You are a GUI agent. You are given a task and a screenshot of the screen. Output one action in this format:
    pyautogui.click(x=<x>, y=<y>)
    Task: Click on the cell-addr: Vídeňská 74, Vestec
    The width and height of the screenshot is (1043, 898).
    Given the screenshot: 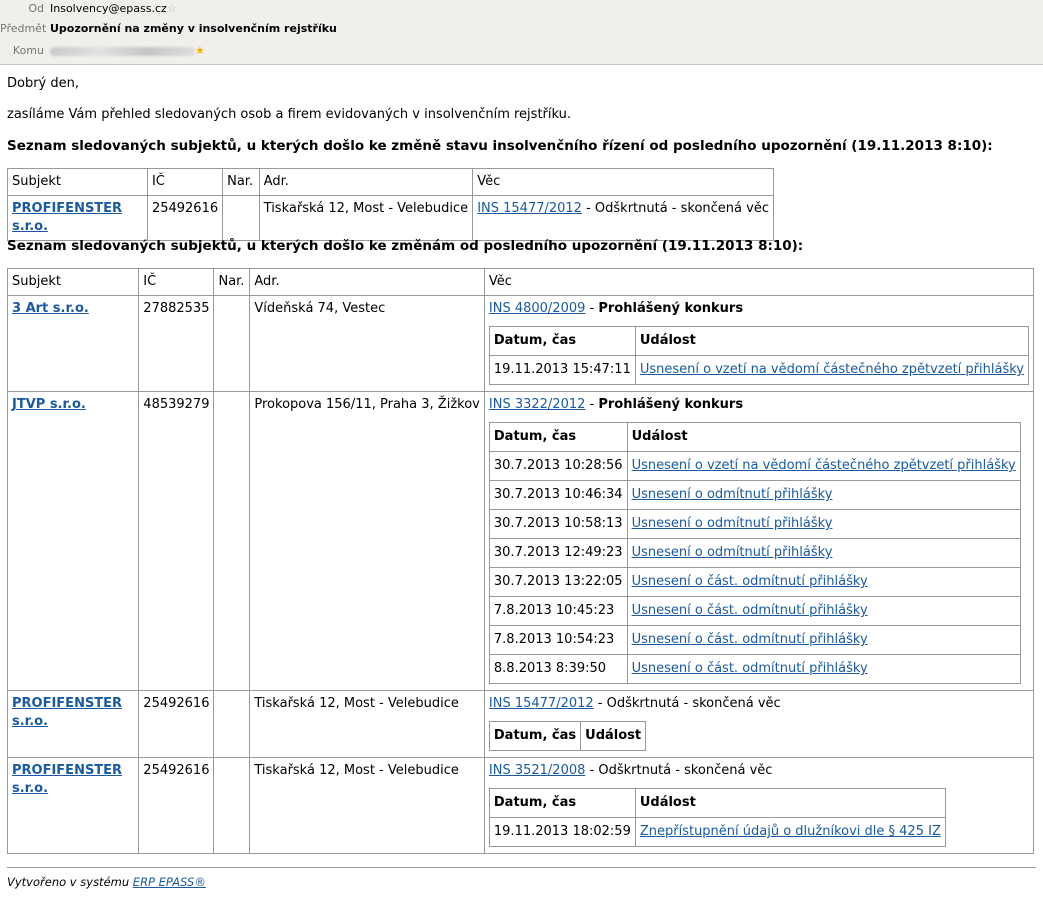 What is the action you would take?
    pyautogui.click(x=367, y=343)
    